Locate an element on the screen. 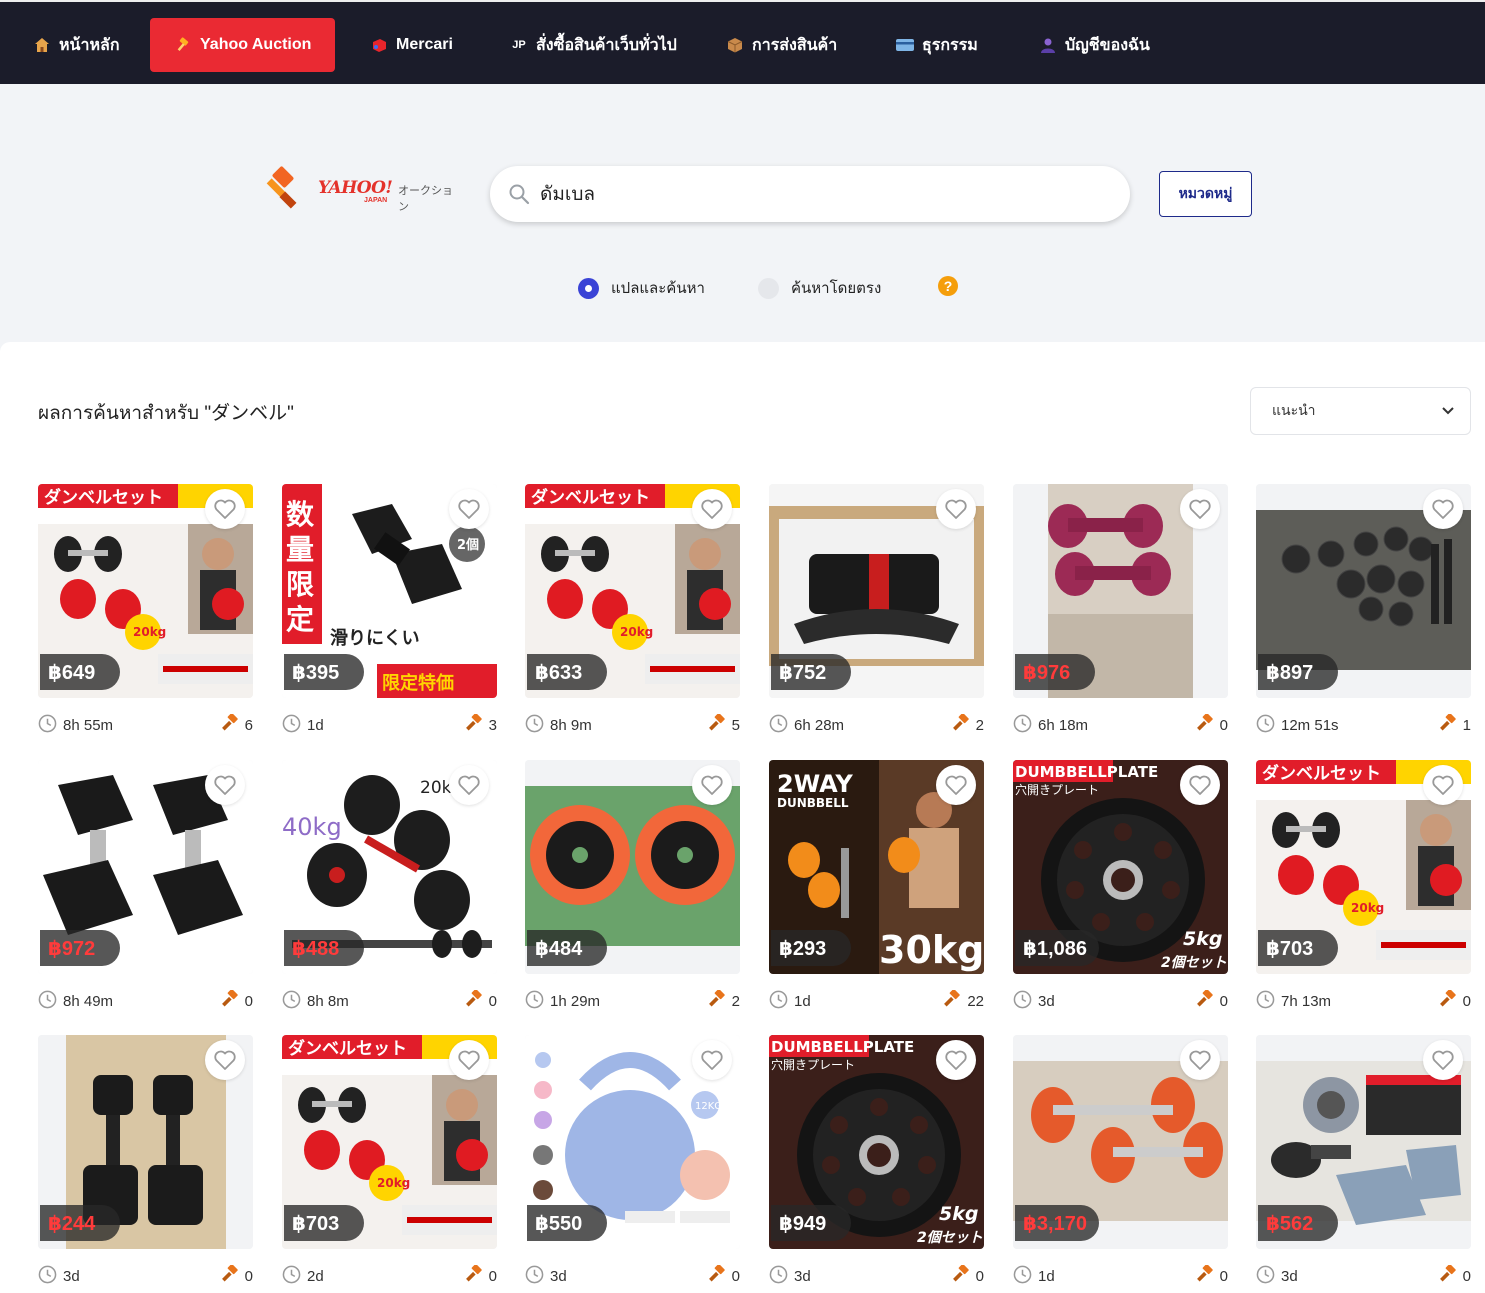 The image size is (1485, 1293). product-image: ฿972 is located at coordinates (145, 867).